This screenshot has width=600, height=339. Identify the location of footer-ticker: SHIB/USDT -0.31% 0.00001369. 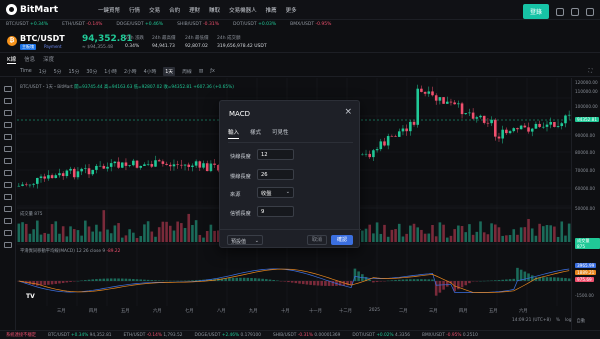
(306, 335).